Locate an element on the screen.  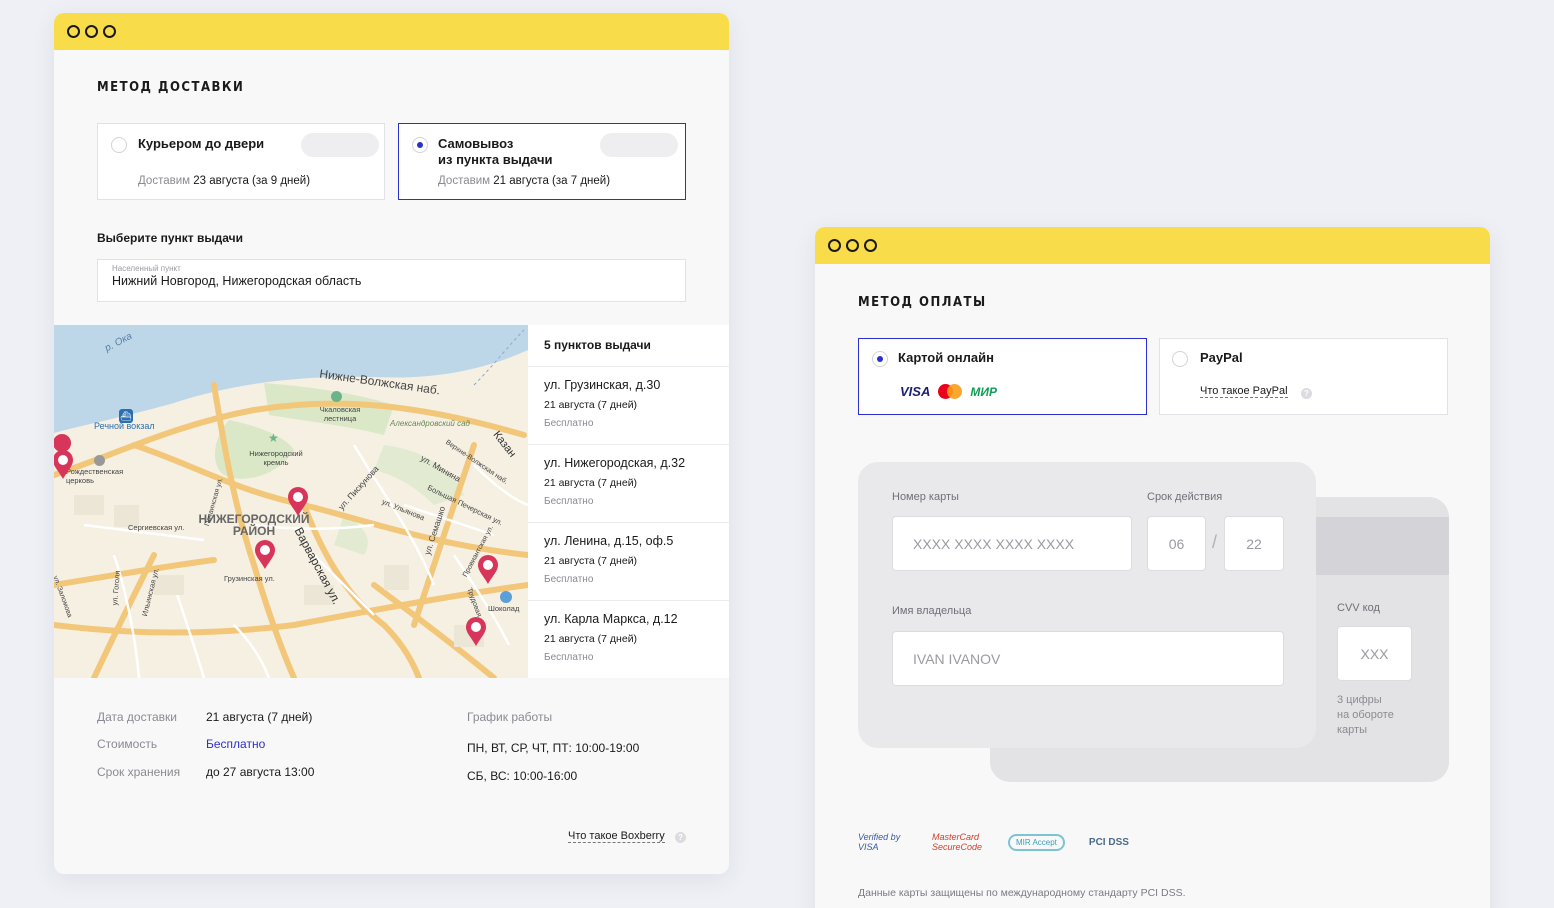
delivery-date-value: 21 августа (7 дней) is located at coordinates (259, 717).